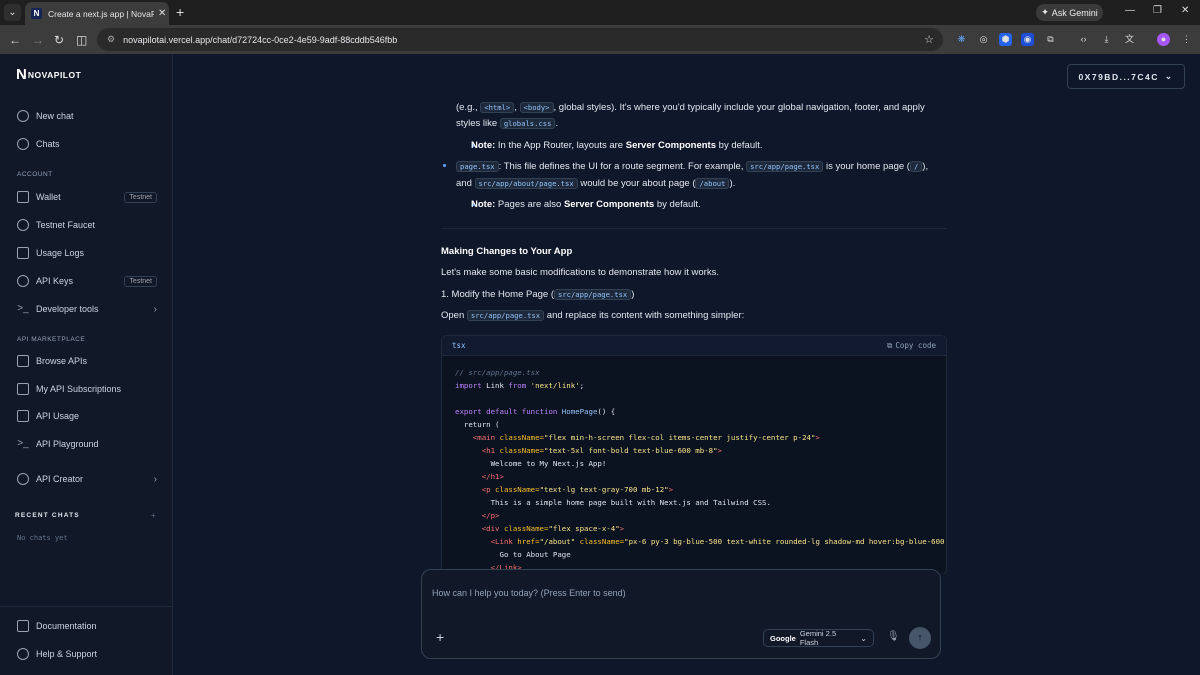 The height and width of the screenshot is (675, 1200). I want to click on inline-code: <body>, so click(536, 107).